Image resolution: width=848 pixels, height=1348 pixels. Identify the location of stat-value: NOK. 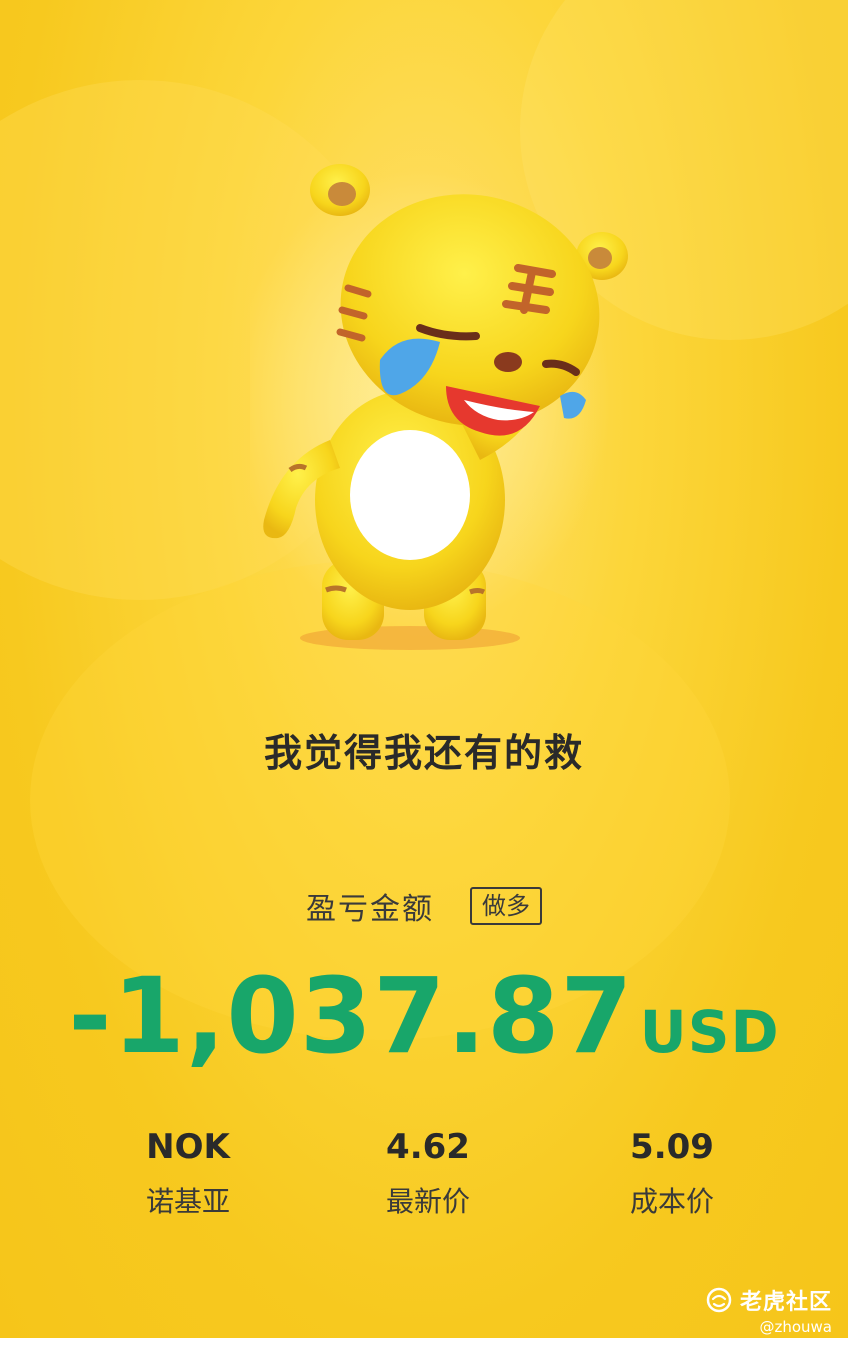
(188, 1147).